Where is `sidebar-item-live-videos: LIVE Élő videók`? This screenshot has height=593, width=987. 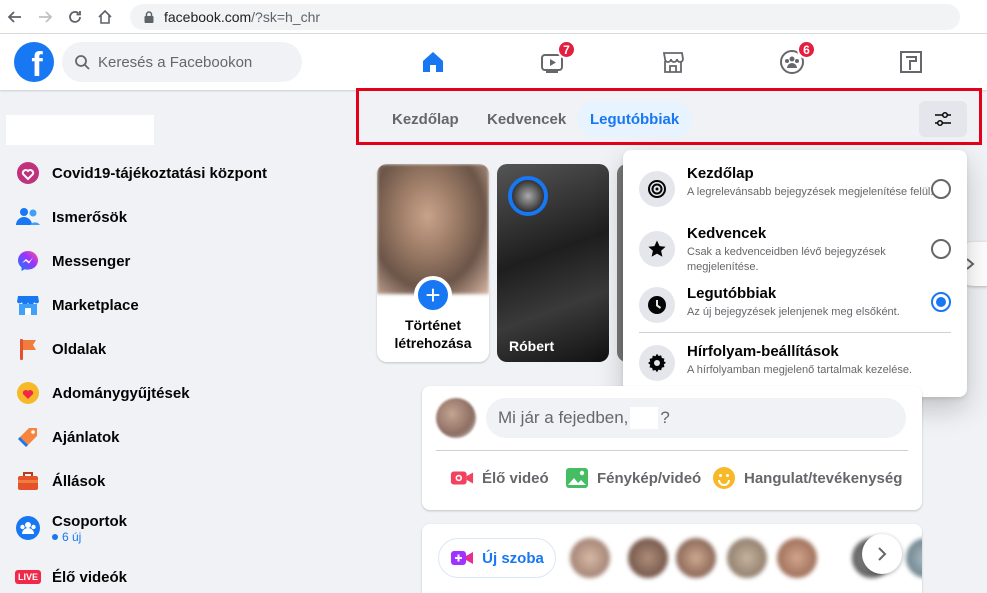 sidebar-item-live-videos: LIVE Élő videók is located at coordinates (148, 574).